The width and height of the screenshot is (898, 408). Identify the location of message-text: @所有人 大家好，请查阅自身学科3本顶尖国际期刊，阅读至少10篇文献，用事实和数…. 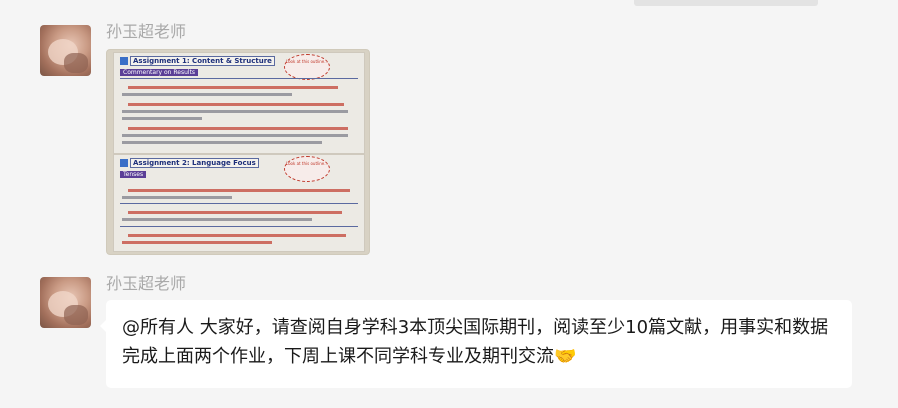
(483, 342).